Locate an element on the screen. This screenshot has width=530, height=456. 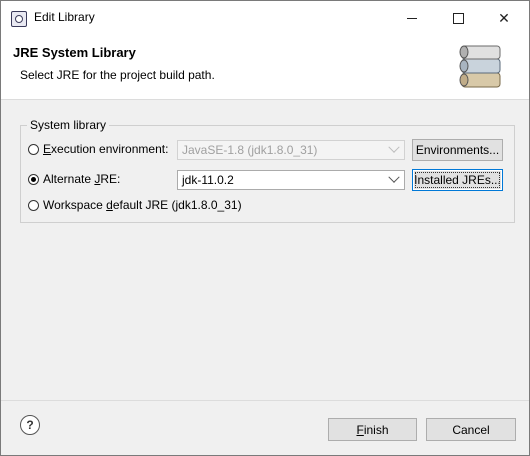
close-icon: ✕ is located at coordinates (504, 17).